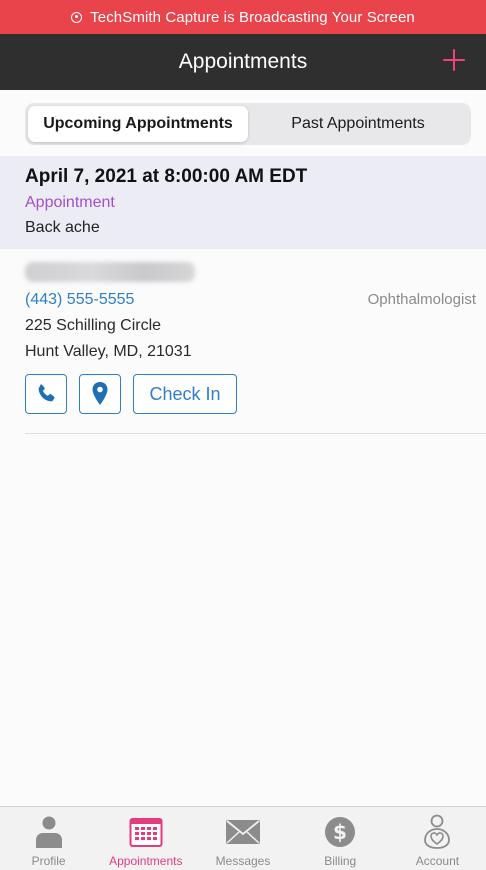 This screenshot has width=486, height=870. I want to click on tab-account: Account, so click(437, 838).